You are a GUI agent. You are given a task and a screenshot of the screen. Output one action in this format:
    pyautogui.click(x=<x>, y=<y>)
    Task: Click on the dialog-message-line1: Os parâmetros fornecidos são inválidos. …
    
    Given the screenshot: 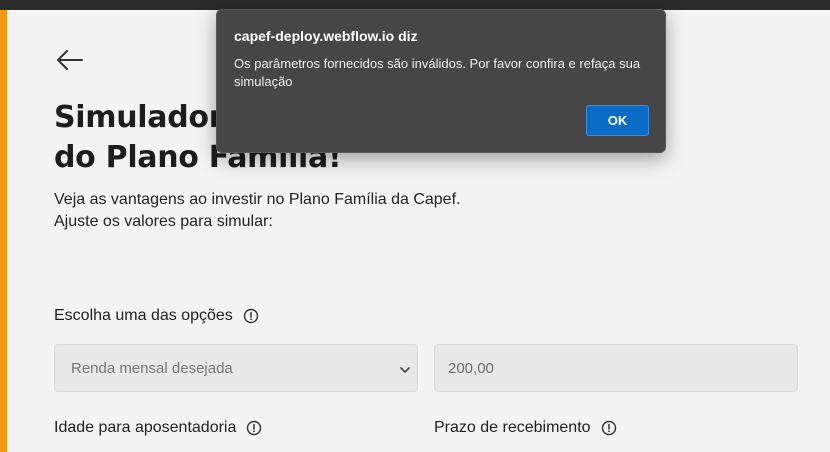 What is the action you would take?
    pyautogui.click(x=437, y=63)
    